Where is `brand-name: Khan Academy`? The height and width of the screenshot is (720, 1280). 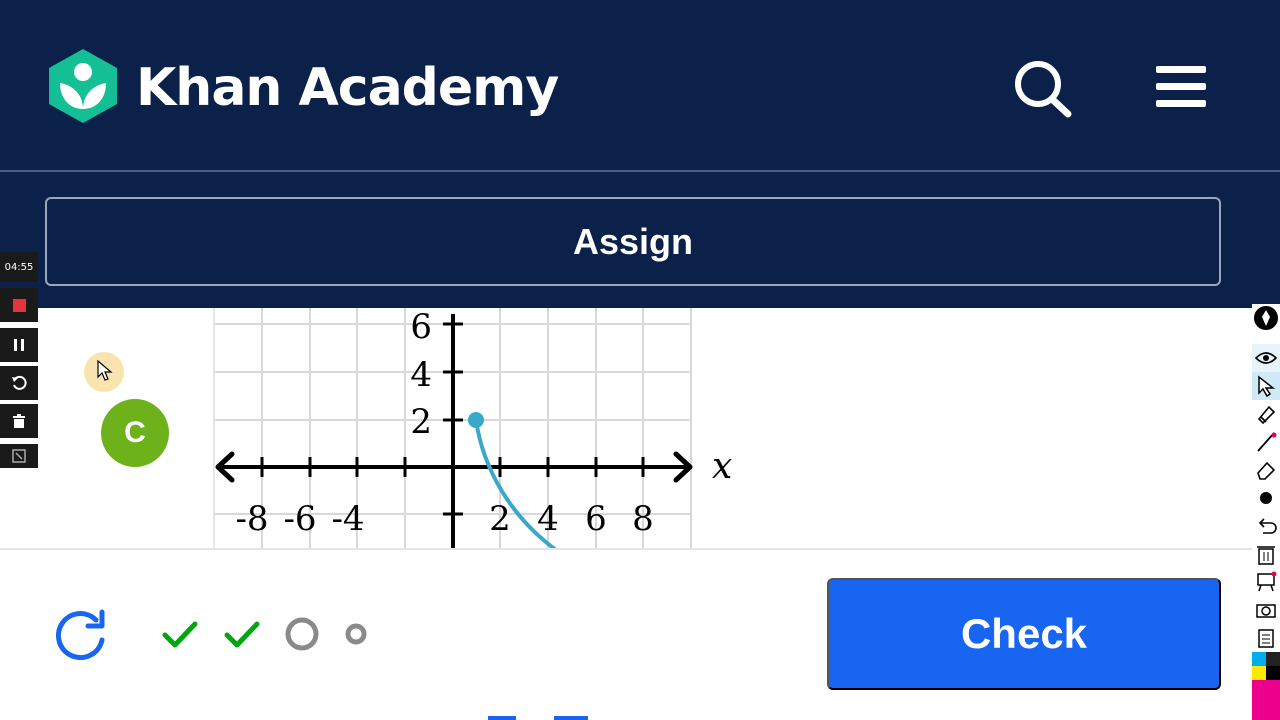 brand-name: Khan Academy is located at coordinates (347, 88).